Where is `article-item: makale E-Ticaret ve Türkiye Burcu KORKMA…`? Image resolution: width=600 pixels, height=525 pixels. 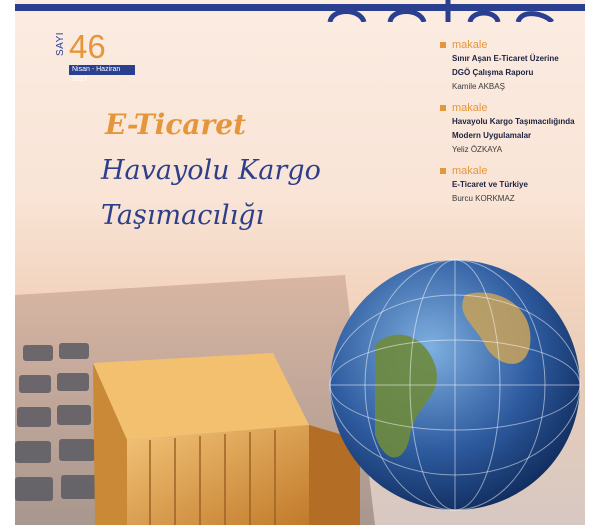 article-item: makale E-Ticaret ve Türkiye Burcu KORKMA… is located at coordinates (512, 184).